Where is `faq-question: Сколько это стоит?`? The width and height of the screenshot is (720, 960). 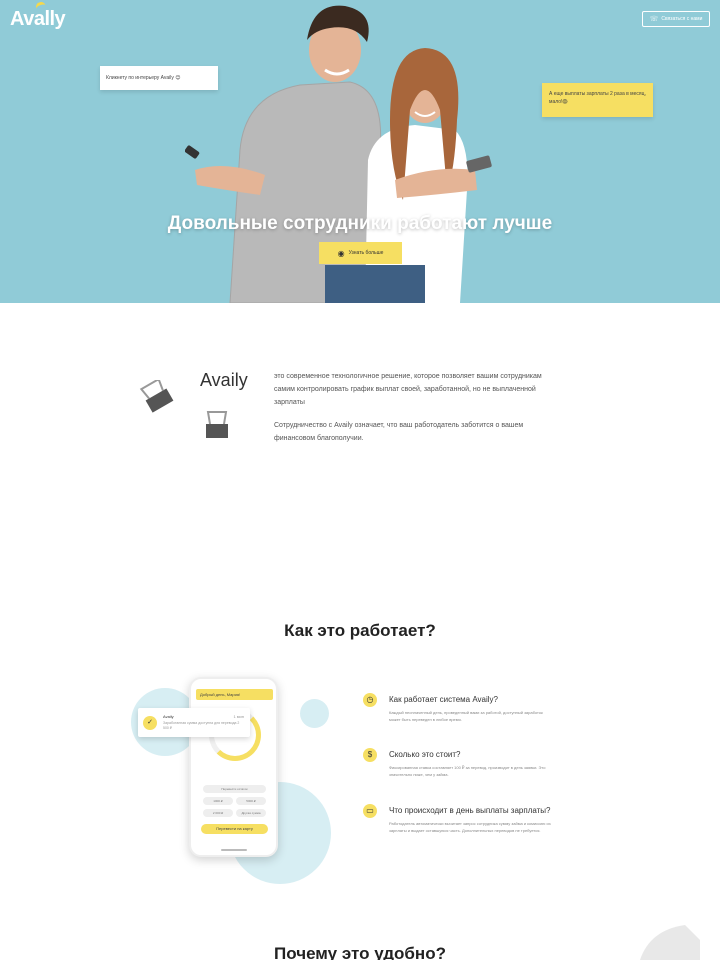
faq-question: Сколько это стоит? is located at coordinates (425, 754).